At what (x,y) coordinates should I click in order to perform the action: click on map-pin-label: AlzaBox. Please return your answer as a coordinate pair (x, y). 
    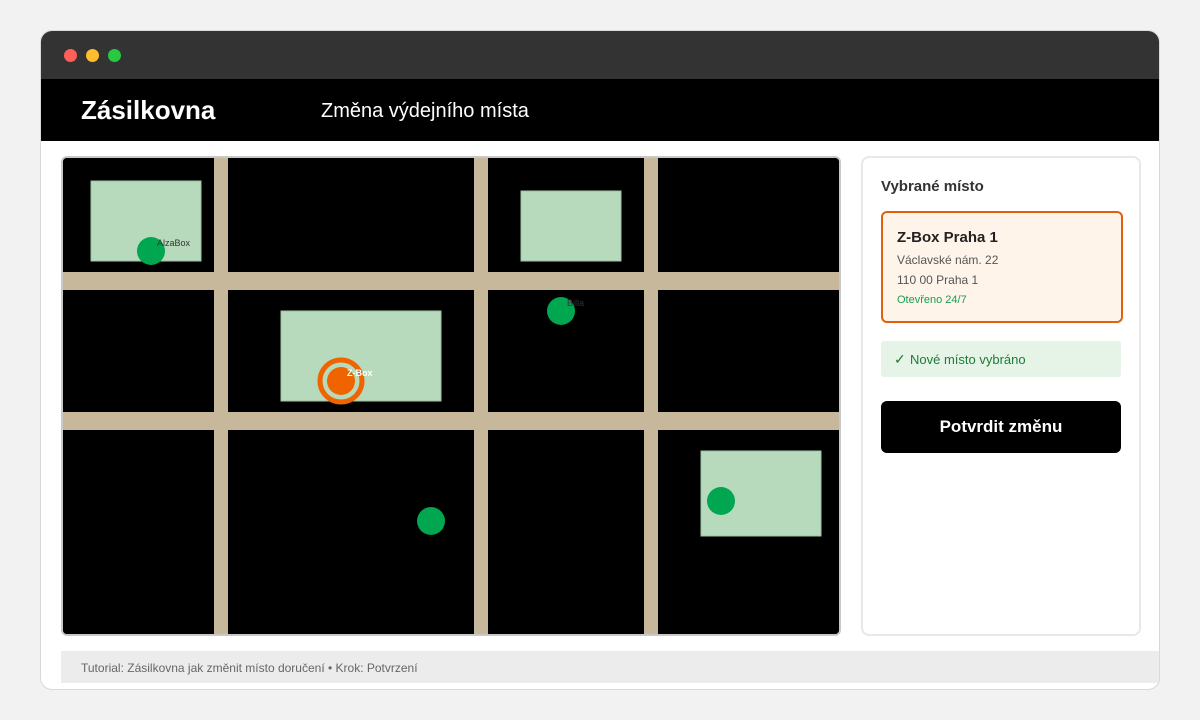
    Looking at the image, I should click on (174, 243).